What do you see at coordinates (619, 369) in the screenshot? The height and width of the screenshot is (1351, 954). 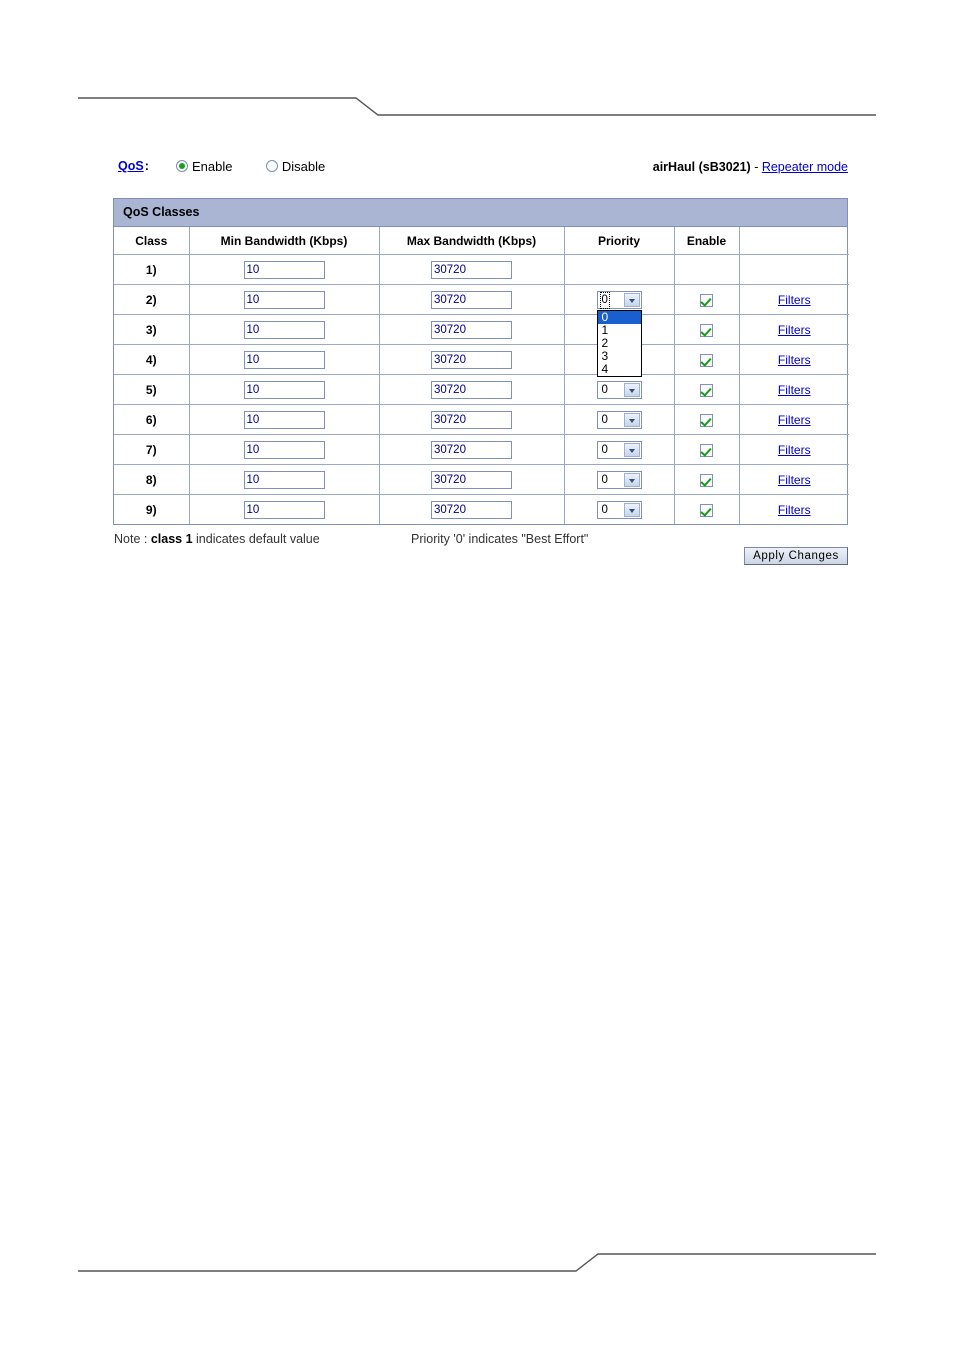 I see `priority-option: 4` at bounding box center [619, 369].